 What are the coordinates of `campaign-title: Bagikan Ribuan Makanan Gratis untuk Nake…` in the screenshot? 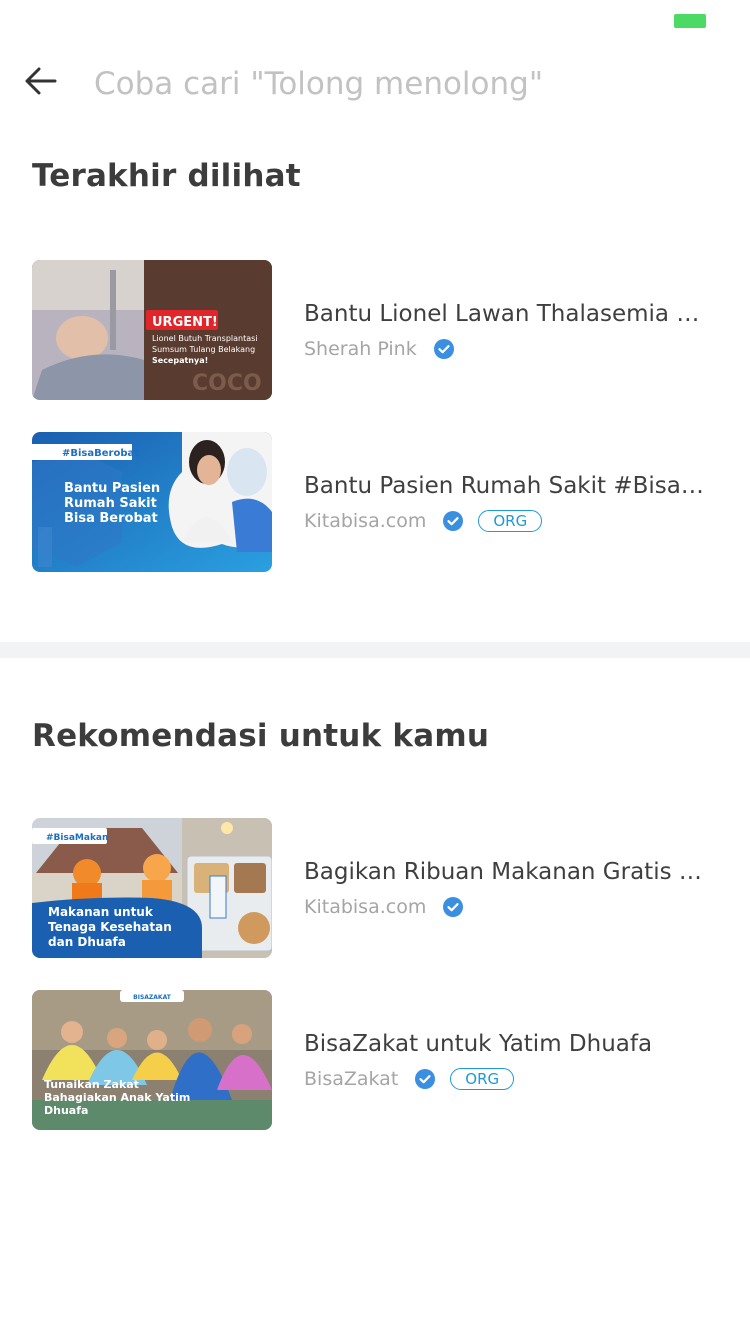 It's located at (504, 872).